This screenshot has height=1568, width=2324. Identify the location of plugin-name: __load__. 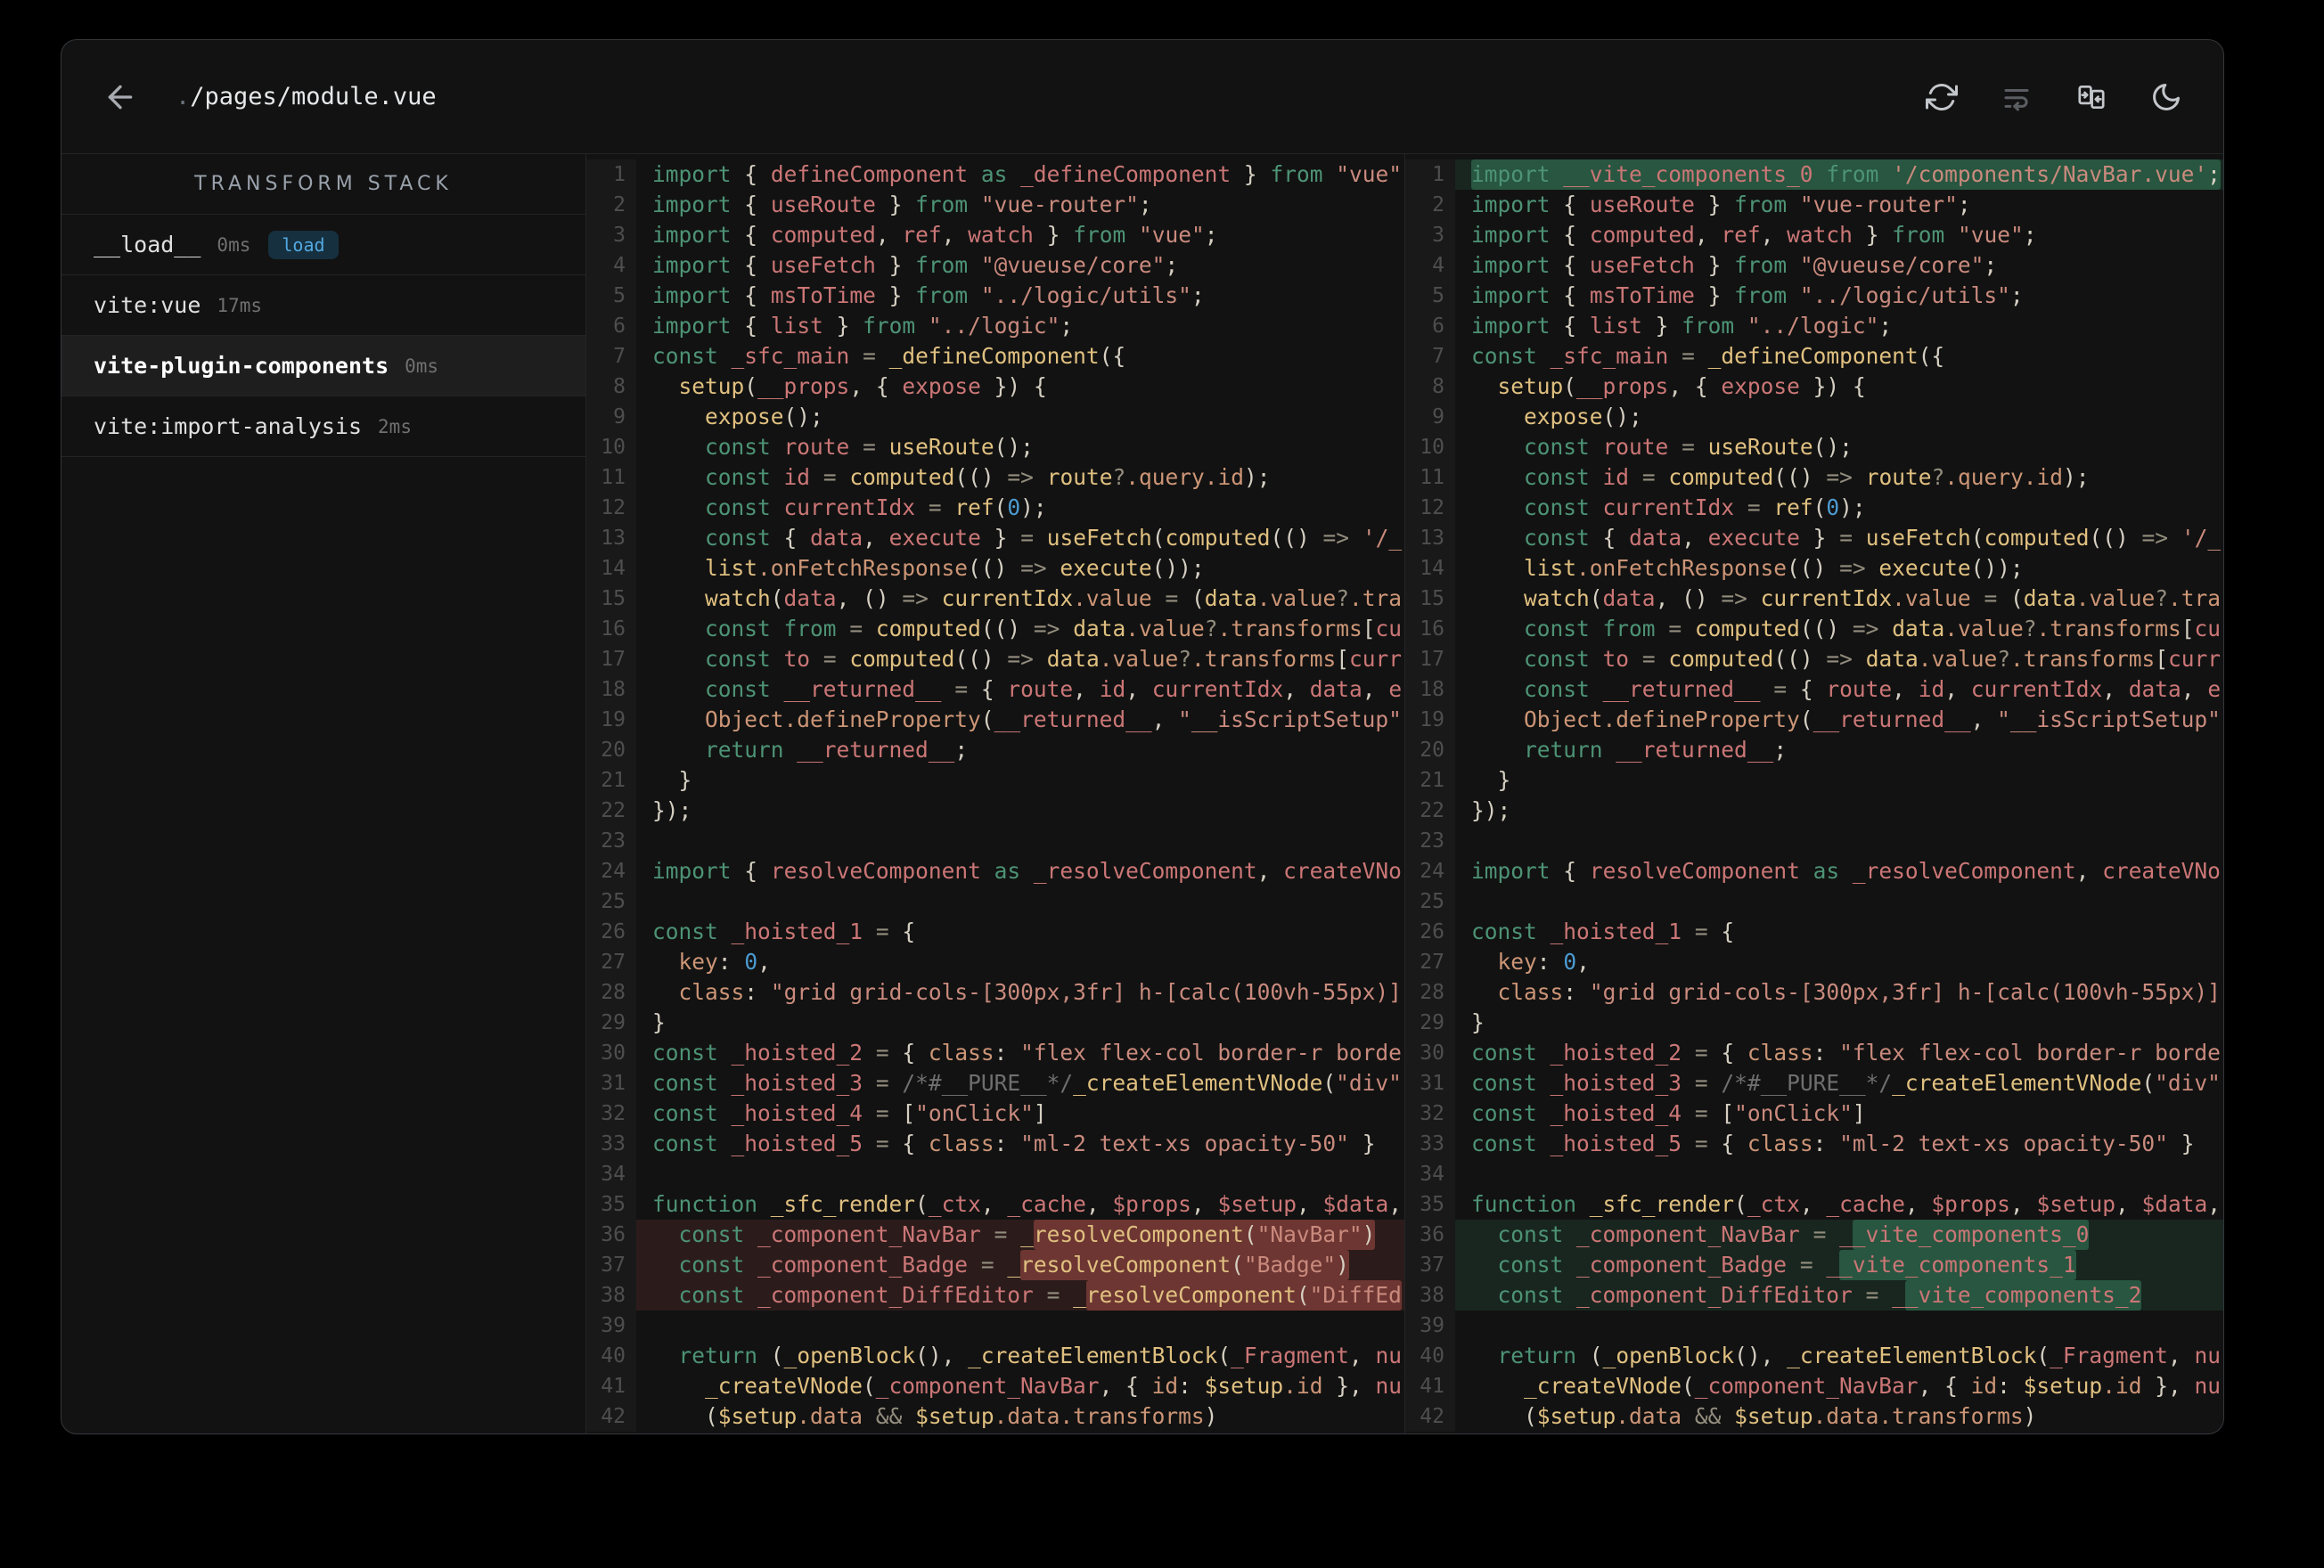
(147, 244).